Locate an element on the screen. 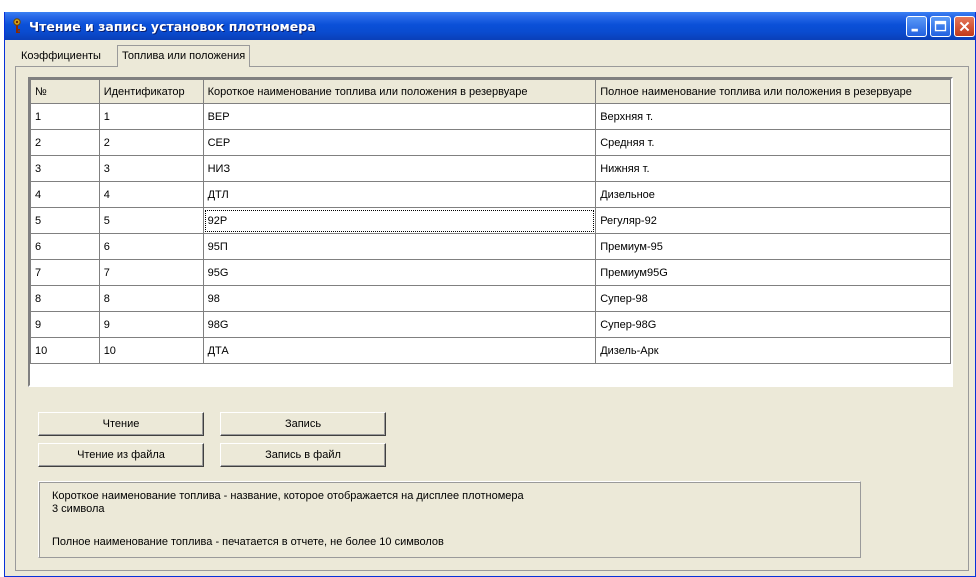 The width and height of the screenshot is (976, 577). table-row: 4 4 ДТЛ Дизельное is located at coordinates (490, 194).